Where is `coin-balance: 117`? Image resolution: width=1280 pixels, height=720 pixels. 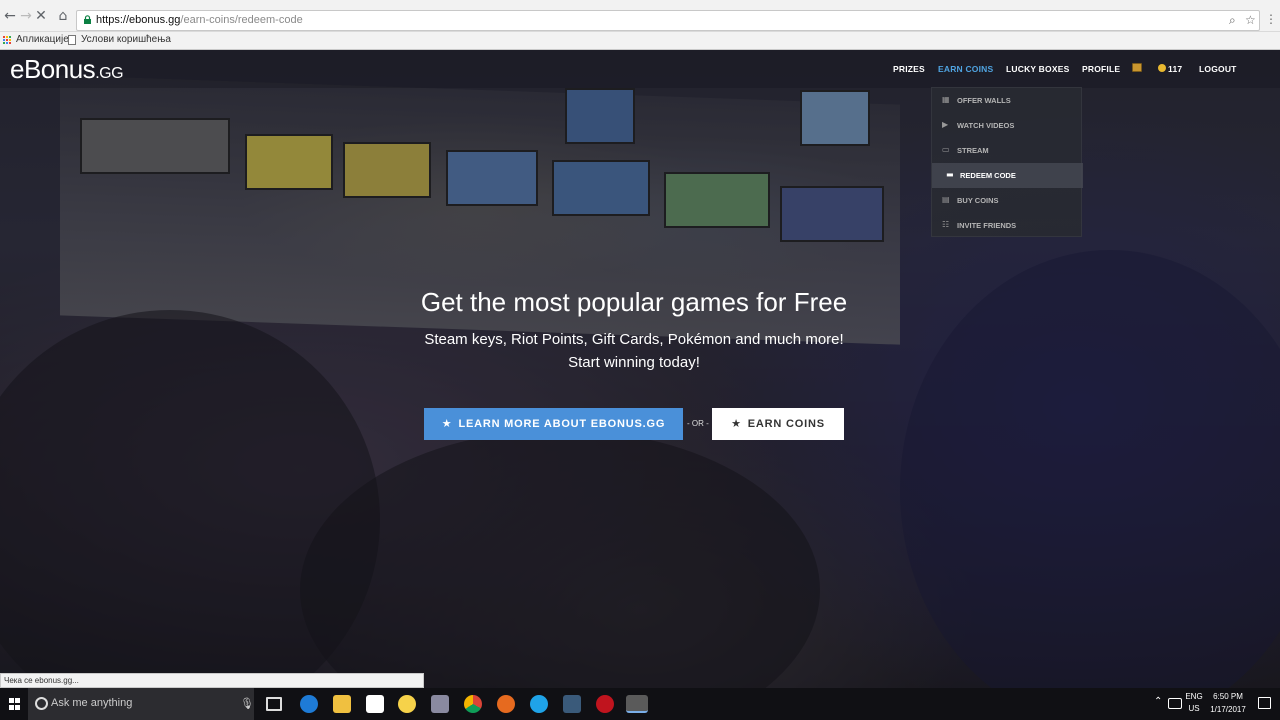 coin-balance: 117 is located at coordinates (1175, 69).